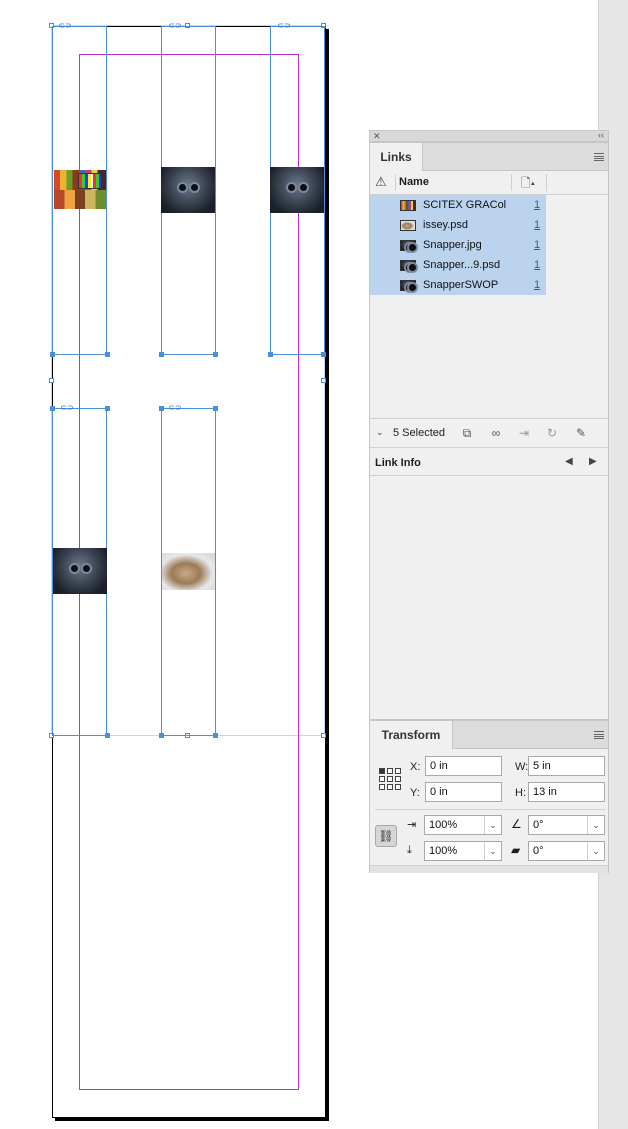  What do you see at coordinates (522, 767) in the screenshot?
I see `w-label: W:` at bounding box center [522, 767].